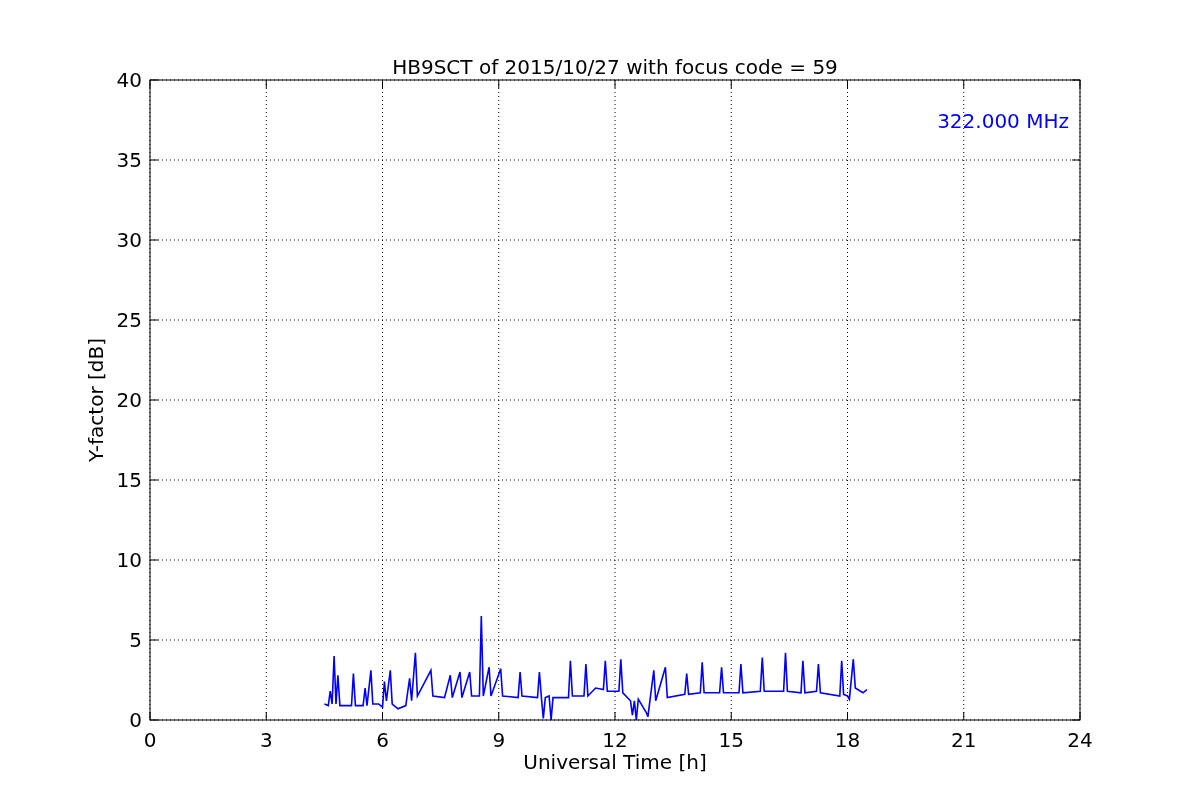  I want to click on frequency-annotation: 322.000 MHz, so click(1003, 121).